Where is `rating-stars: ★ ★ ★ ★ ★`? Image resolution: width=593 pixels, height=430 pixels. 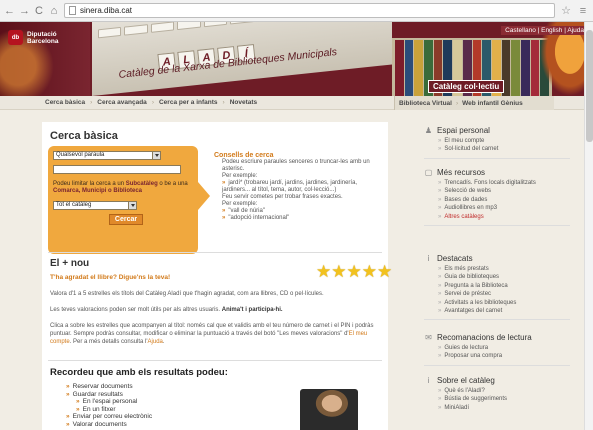 rating-stars: ★ ★ ★ ★ ★ is located at coordinates (354, 271).